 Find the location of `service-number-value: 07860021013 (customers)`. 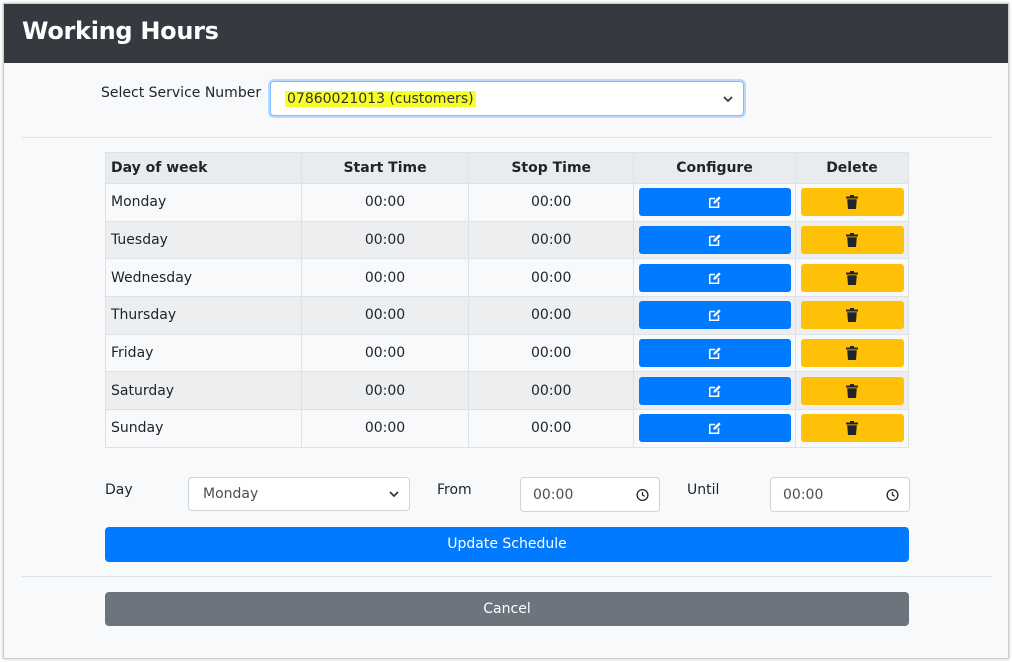

service-number-value: 07860021013 (customers) is located at coordinates (380, 98).